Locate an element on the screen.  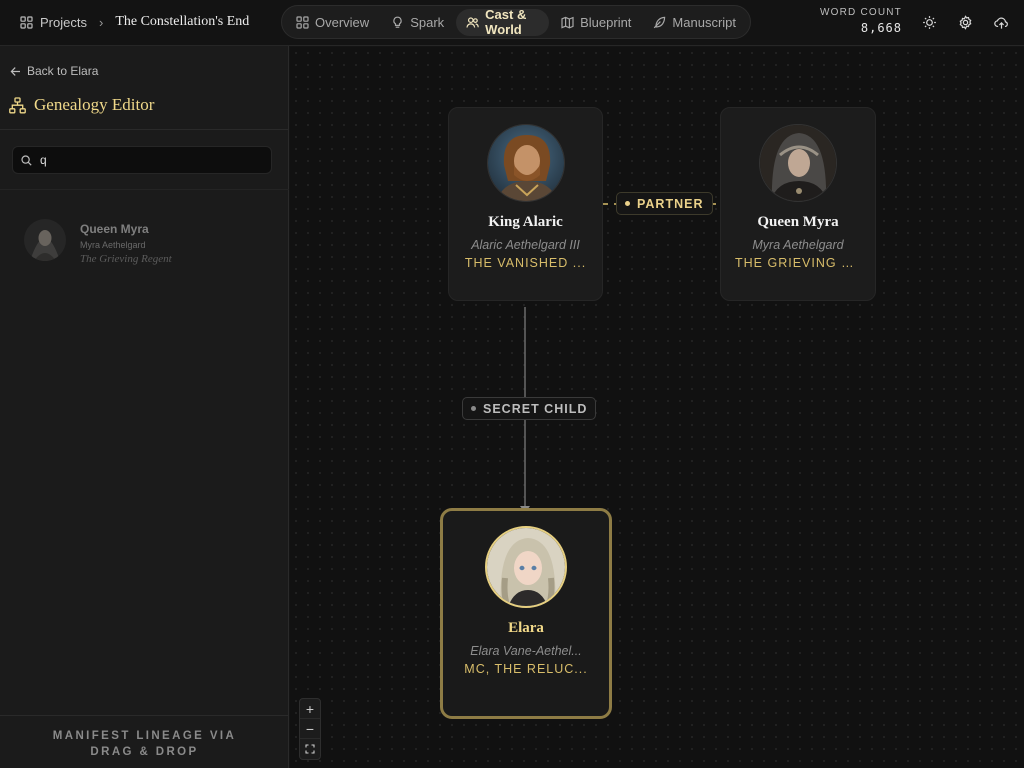
breadcrumb: Projects › The Constellation's End is located at coordinates (134, 22).